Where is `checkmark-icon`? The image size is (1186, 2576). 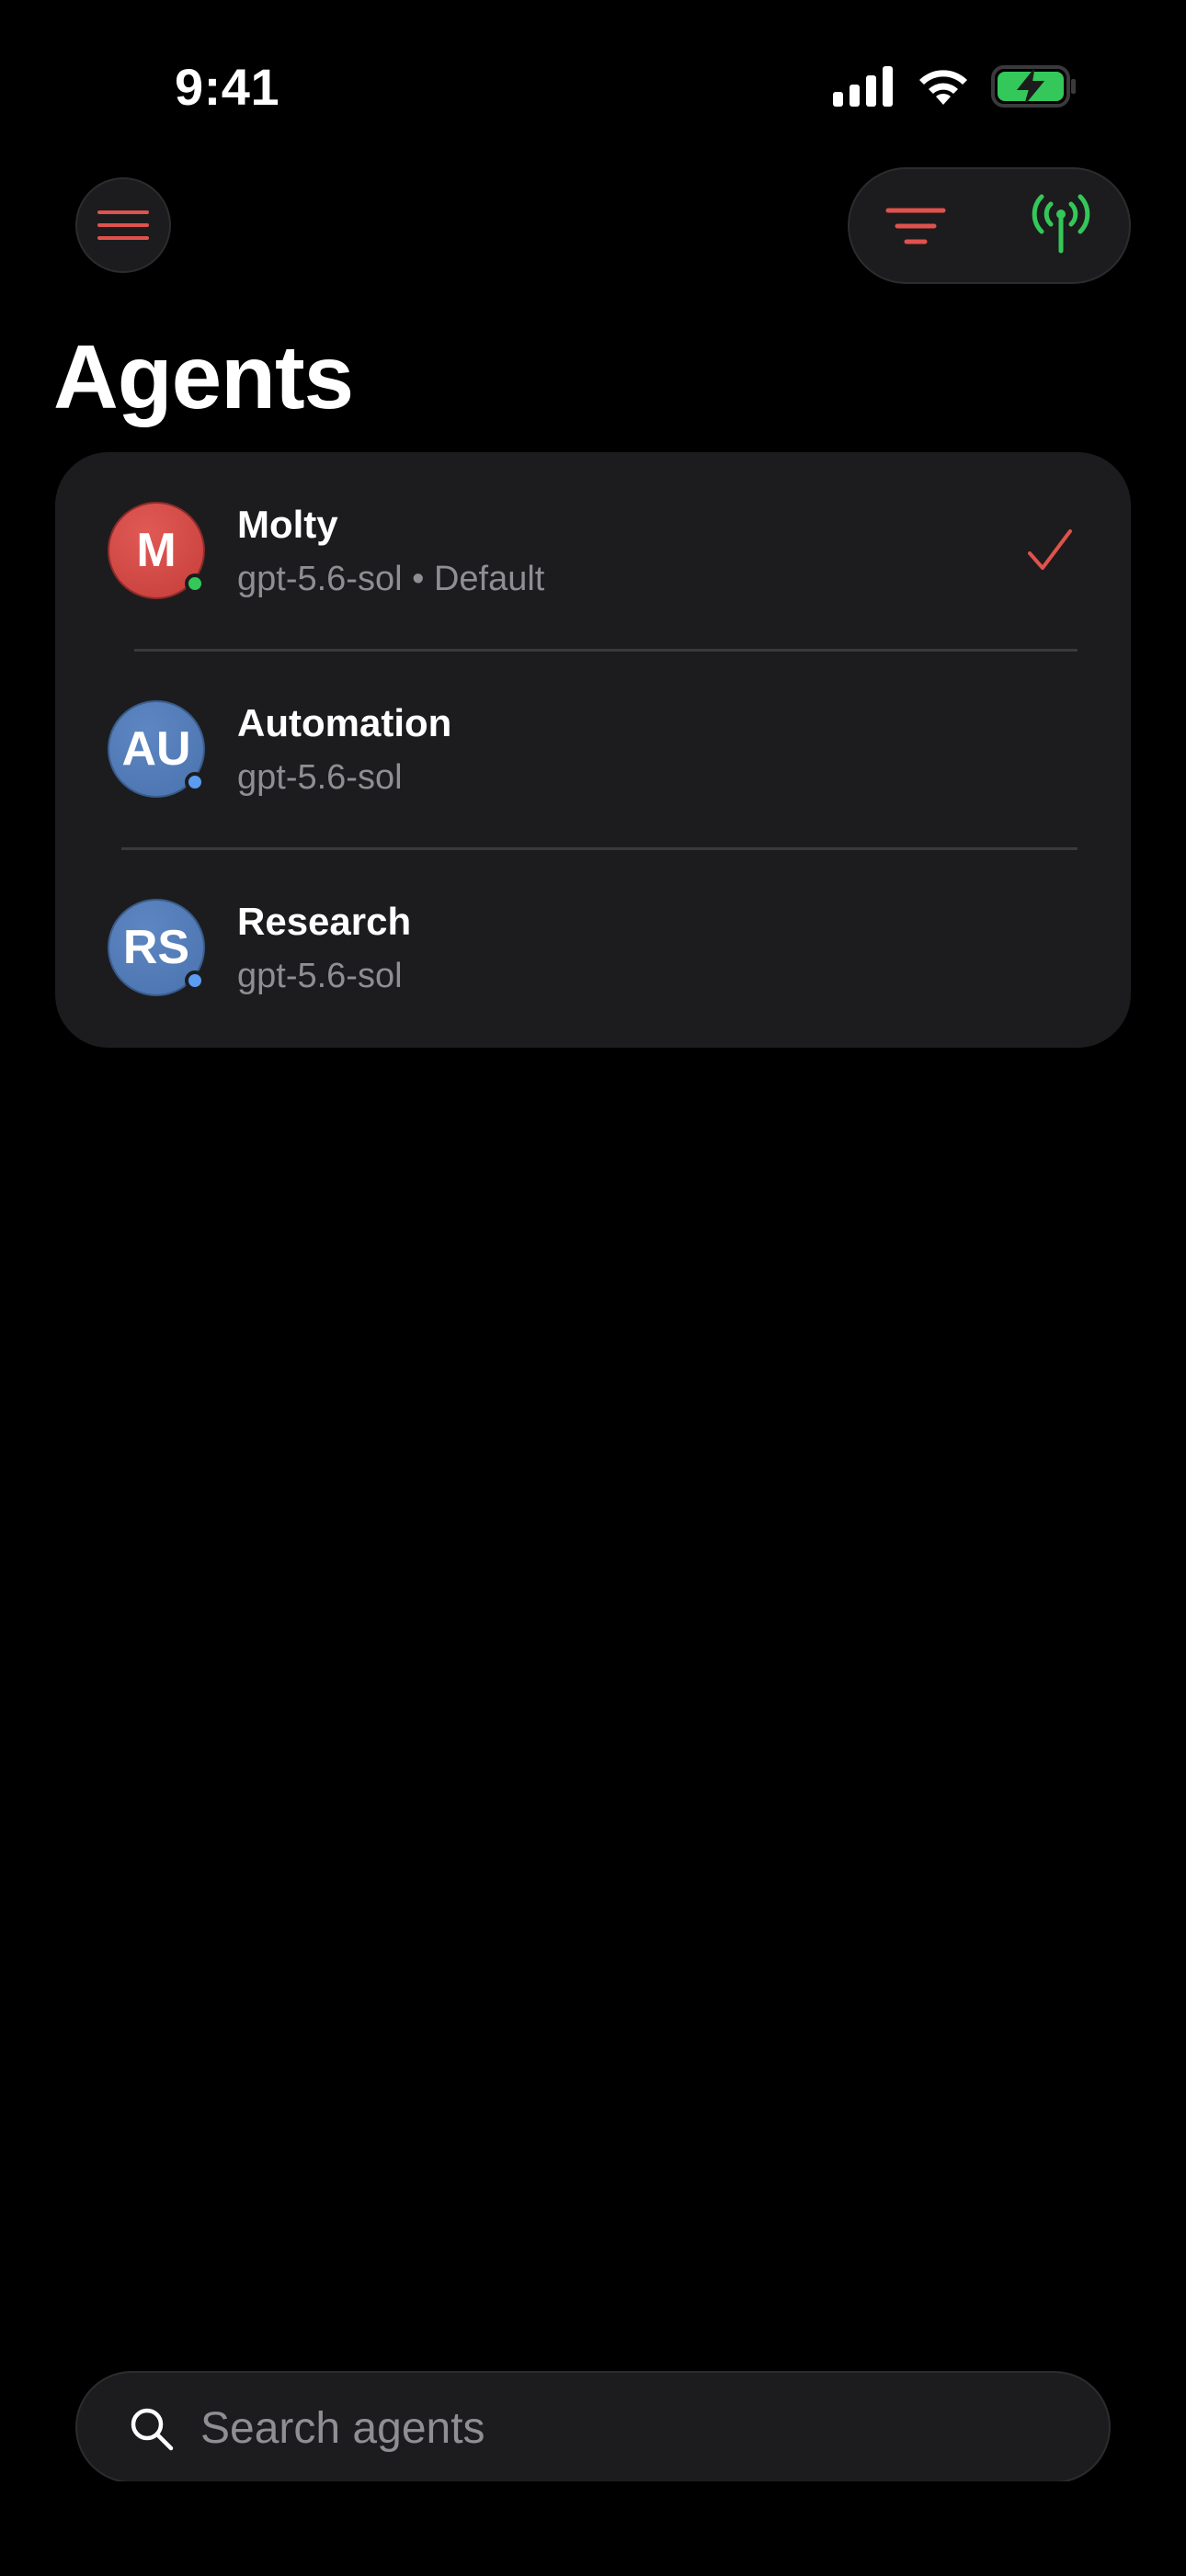
checkmark-icon is located at coordinates (1050, 549).